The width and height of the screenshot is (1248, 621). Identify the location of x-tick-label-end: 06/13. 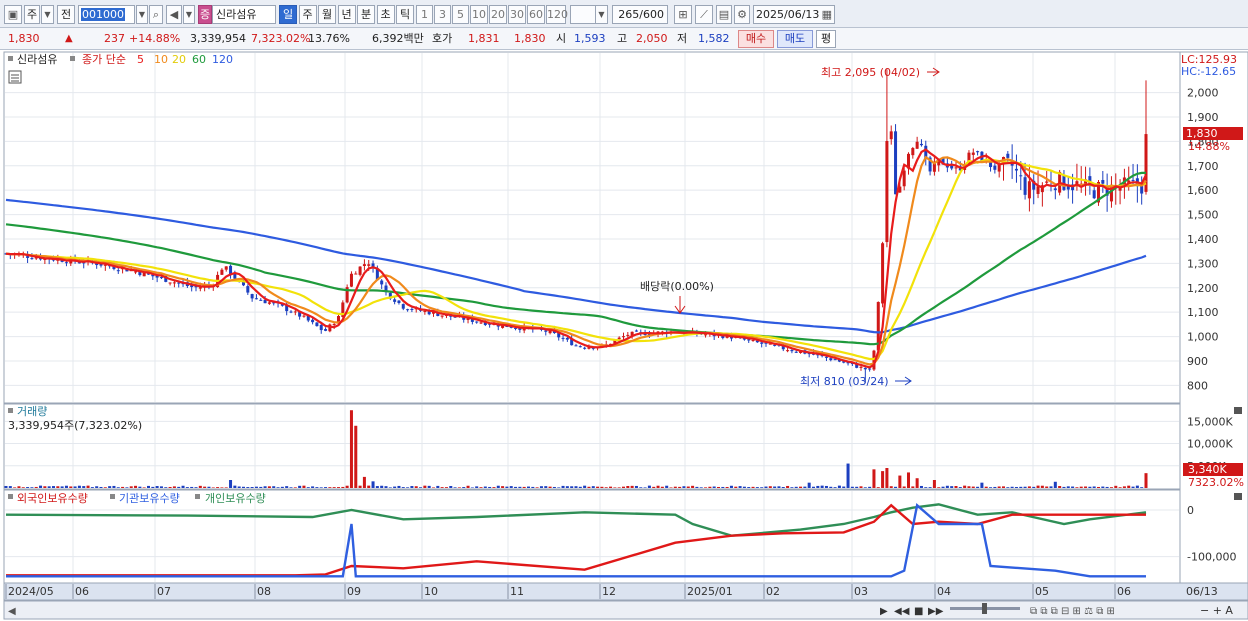
(1202, 591).